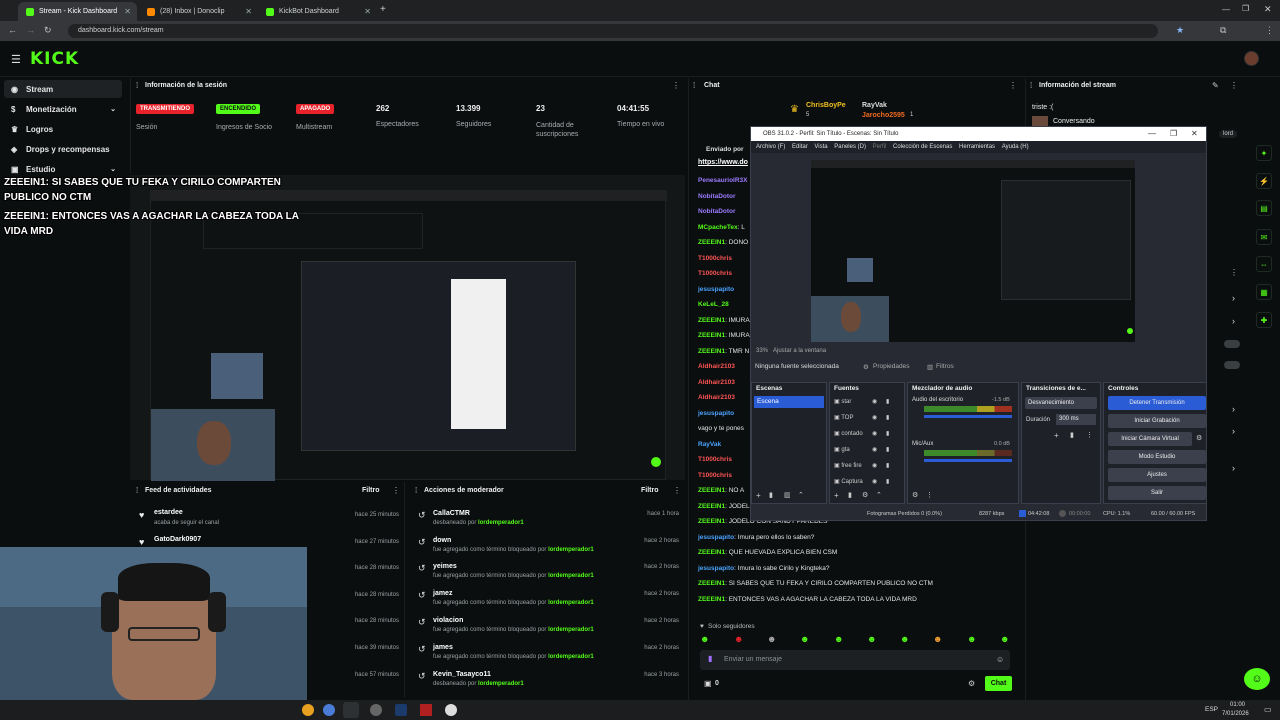 The image size is (1280, 720). Describe the element at coordinates (63, 109) in the screenshot. I see `sidebar-item-monetizacion: $ Monetización ⌄` at that location.